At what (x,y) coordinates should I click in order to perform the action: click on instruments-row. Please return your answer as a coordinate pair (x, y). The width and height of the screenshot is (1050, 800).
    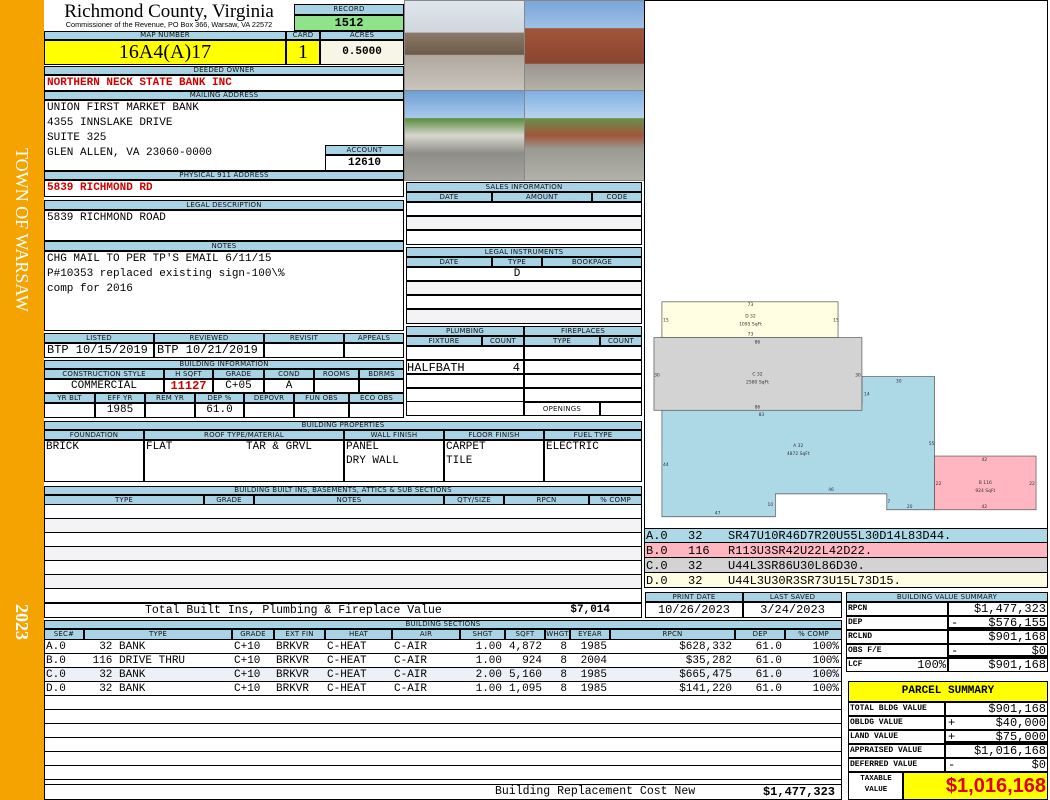
    Looking at the image, I should click on (524, 302).